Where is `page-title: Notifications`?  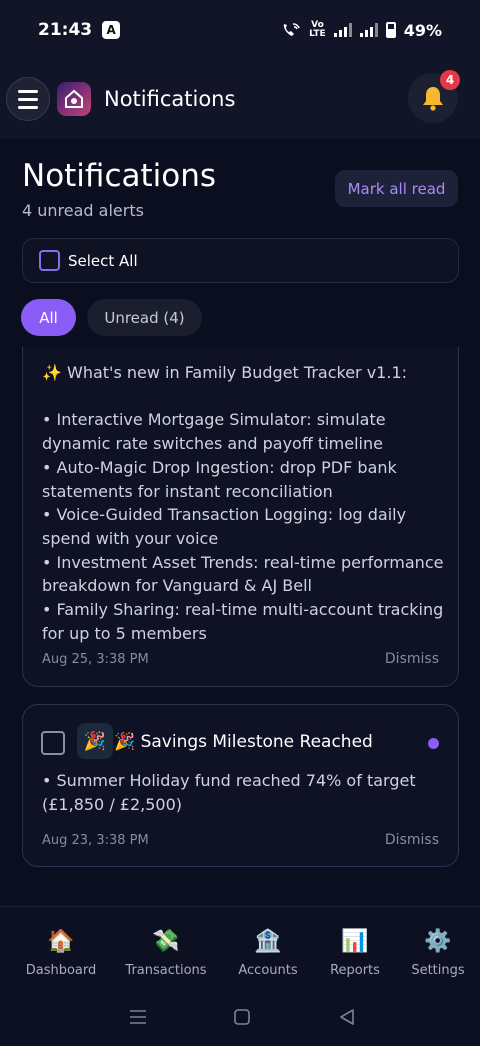
page-title: Notifications is located at coordinates (119, 176).